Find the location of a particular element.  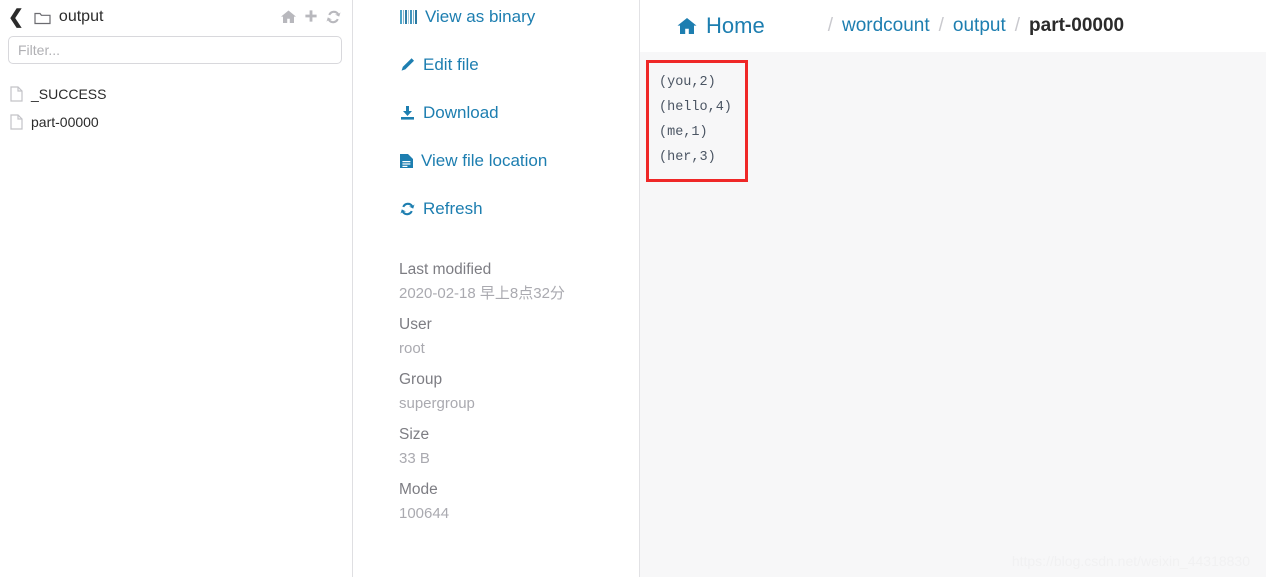

barcode-icon is located at coordinates (408, 17).